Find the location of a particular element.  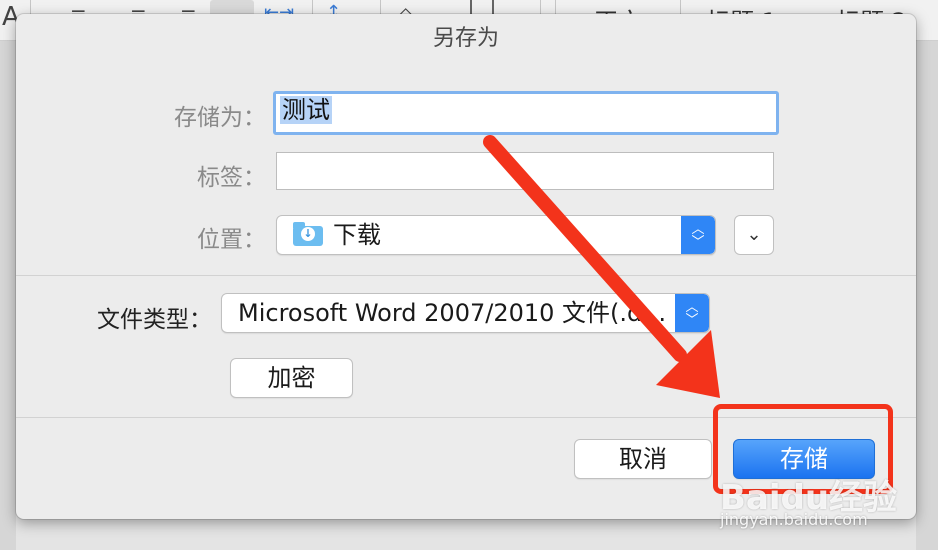

location-stepper: ︿ ﹀ is located at coordinates (698, 235).